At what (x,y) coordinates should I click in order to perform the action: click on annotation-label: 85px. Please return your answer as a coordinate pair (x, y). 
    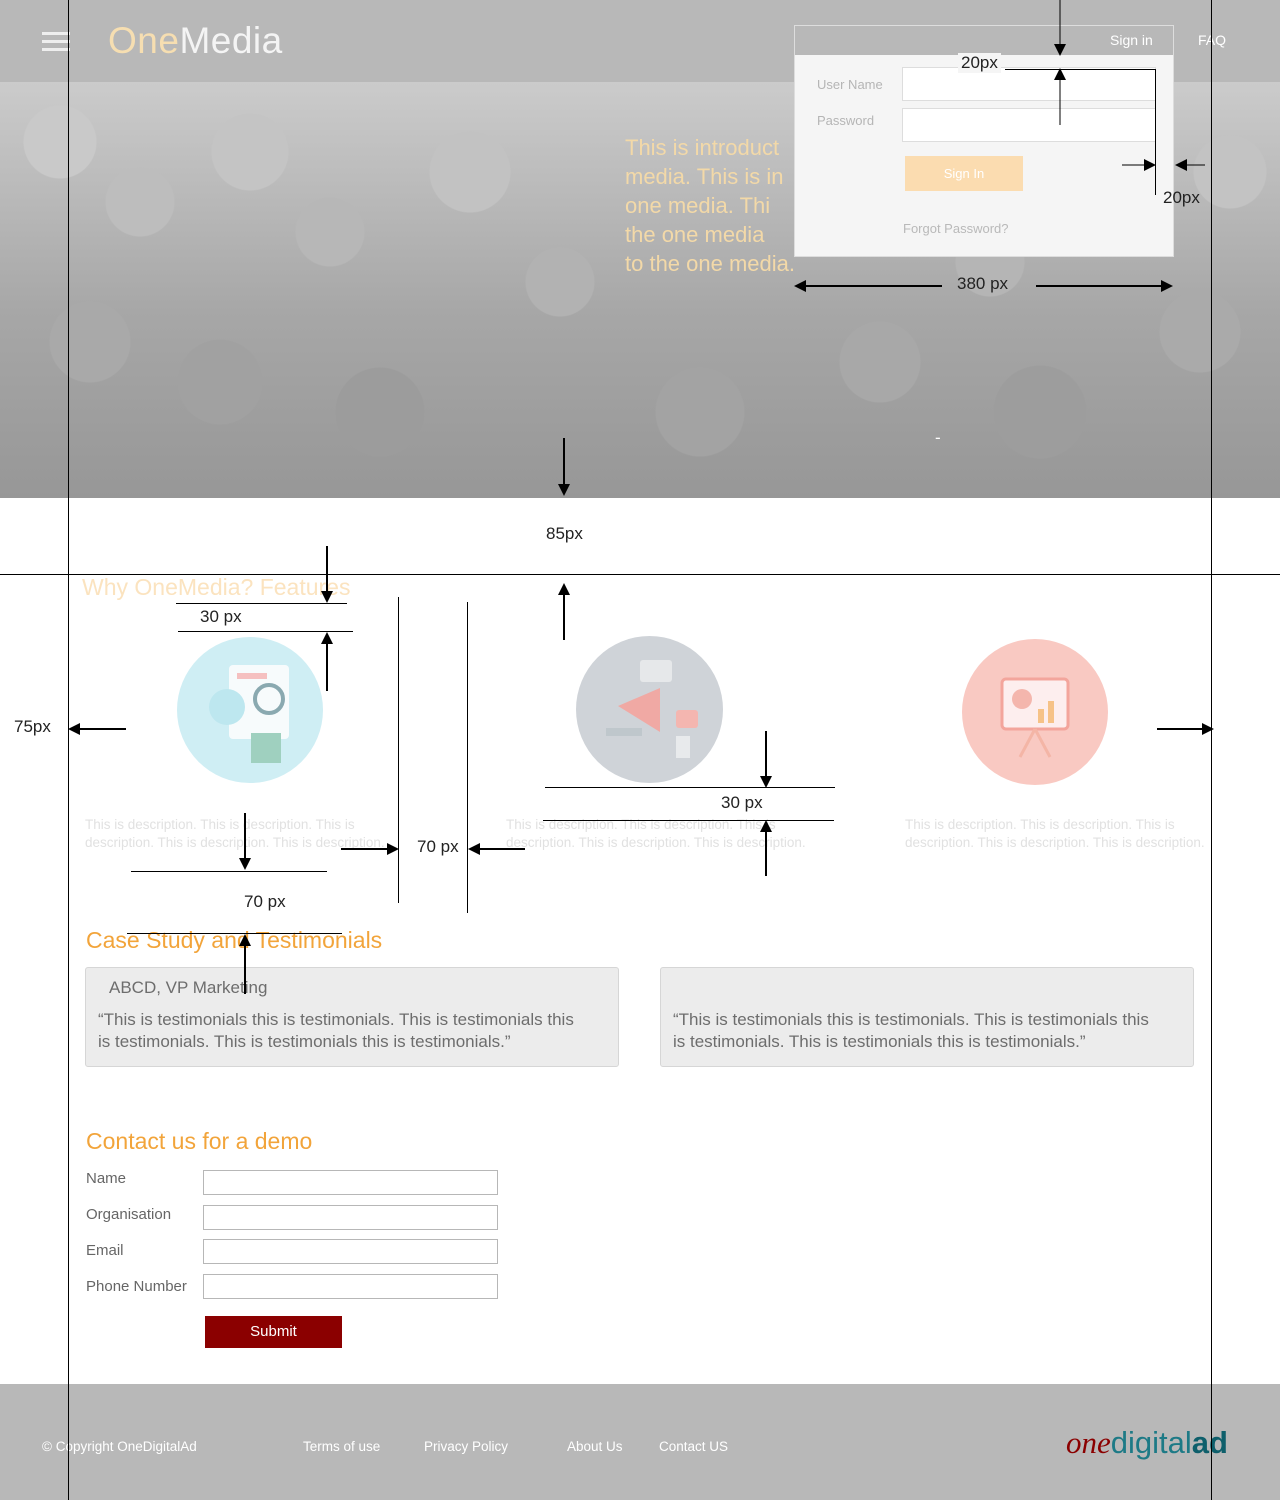
    Looking at the image, I should click on (564, 533).